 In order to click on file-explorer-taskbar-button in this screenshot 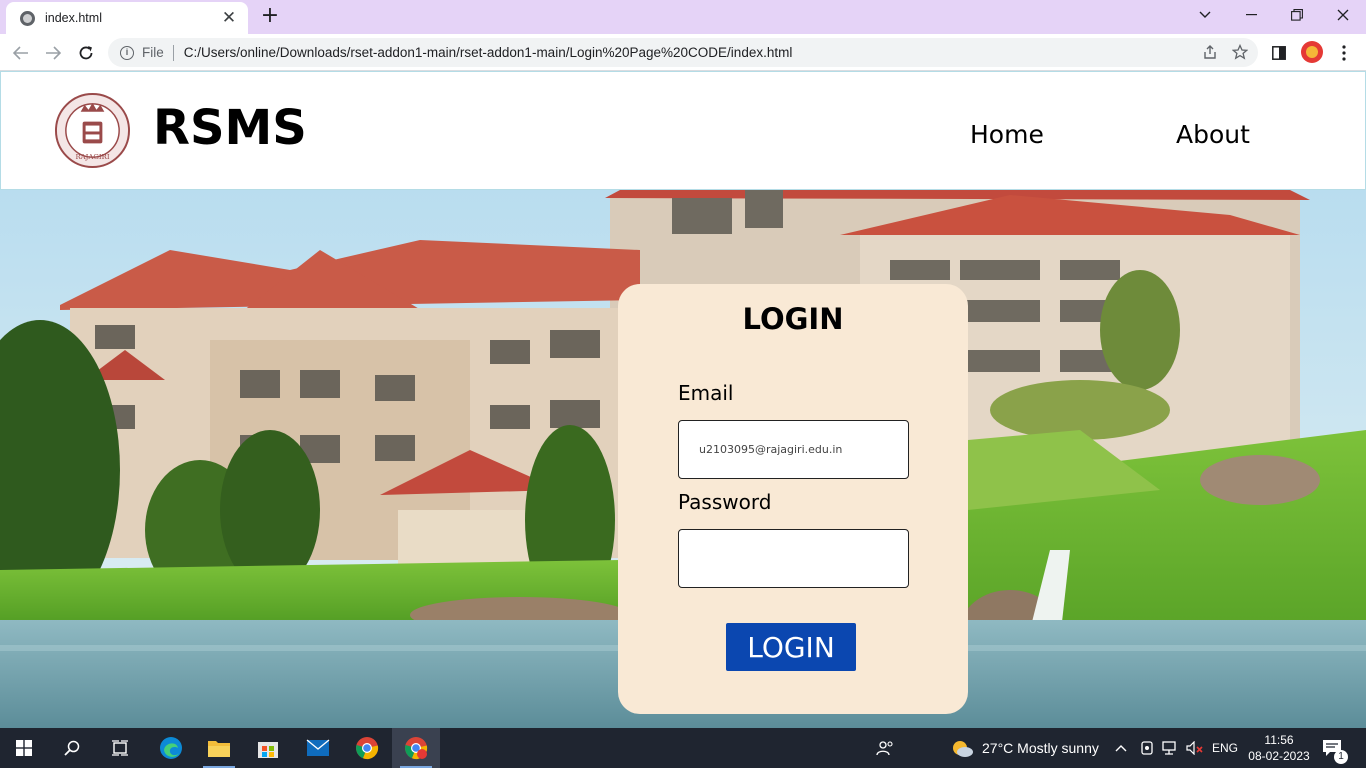, I will do `click(219, 748)`.